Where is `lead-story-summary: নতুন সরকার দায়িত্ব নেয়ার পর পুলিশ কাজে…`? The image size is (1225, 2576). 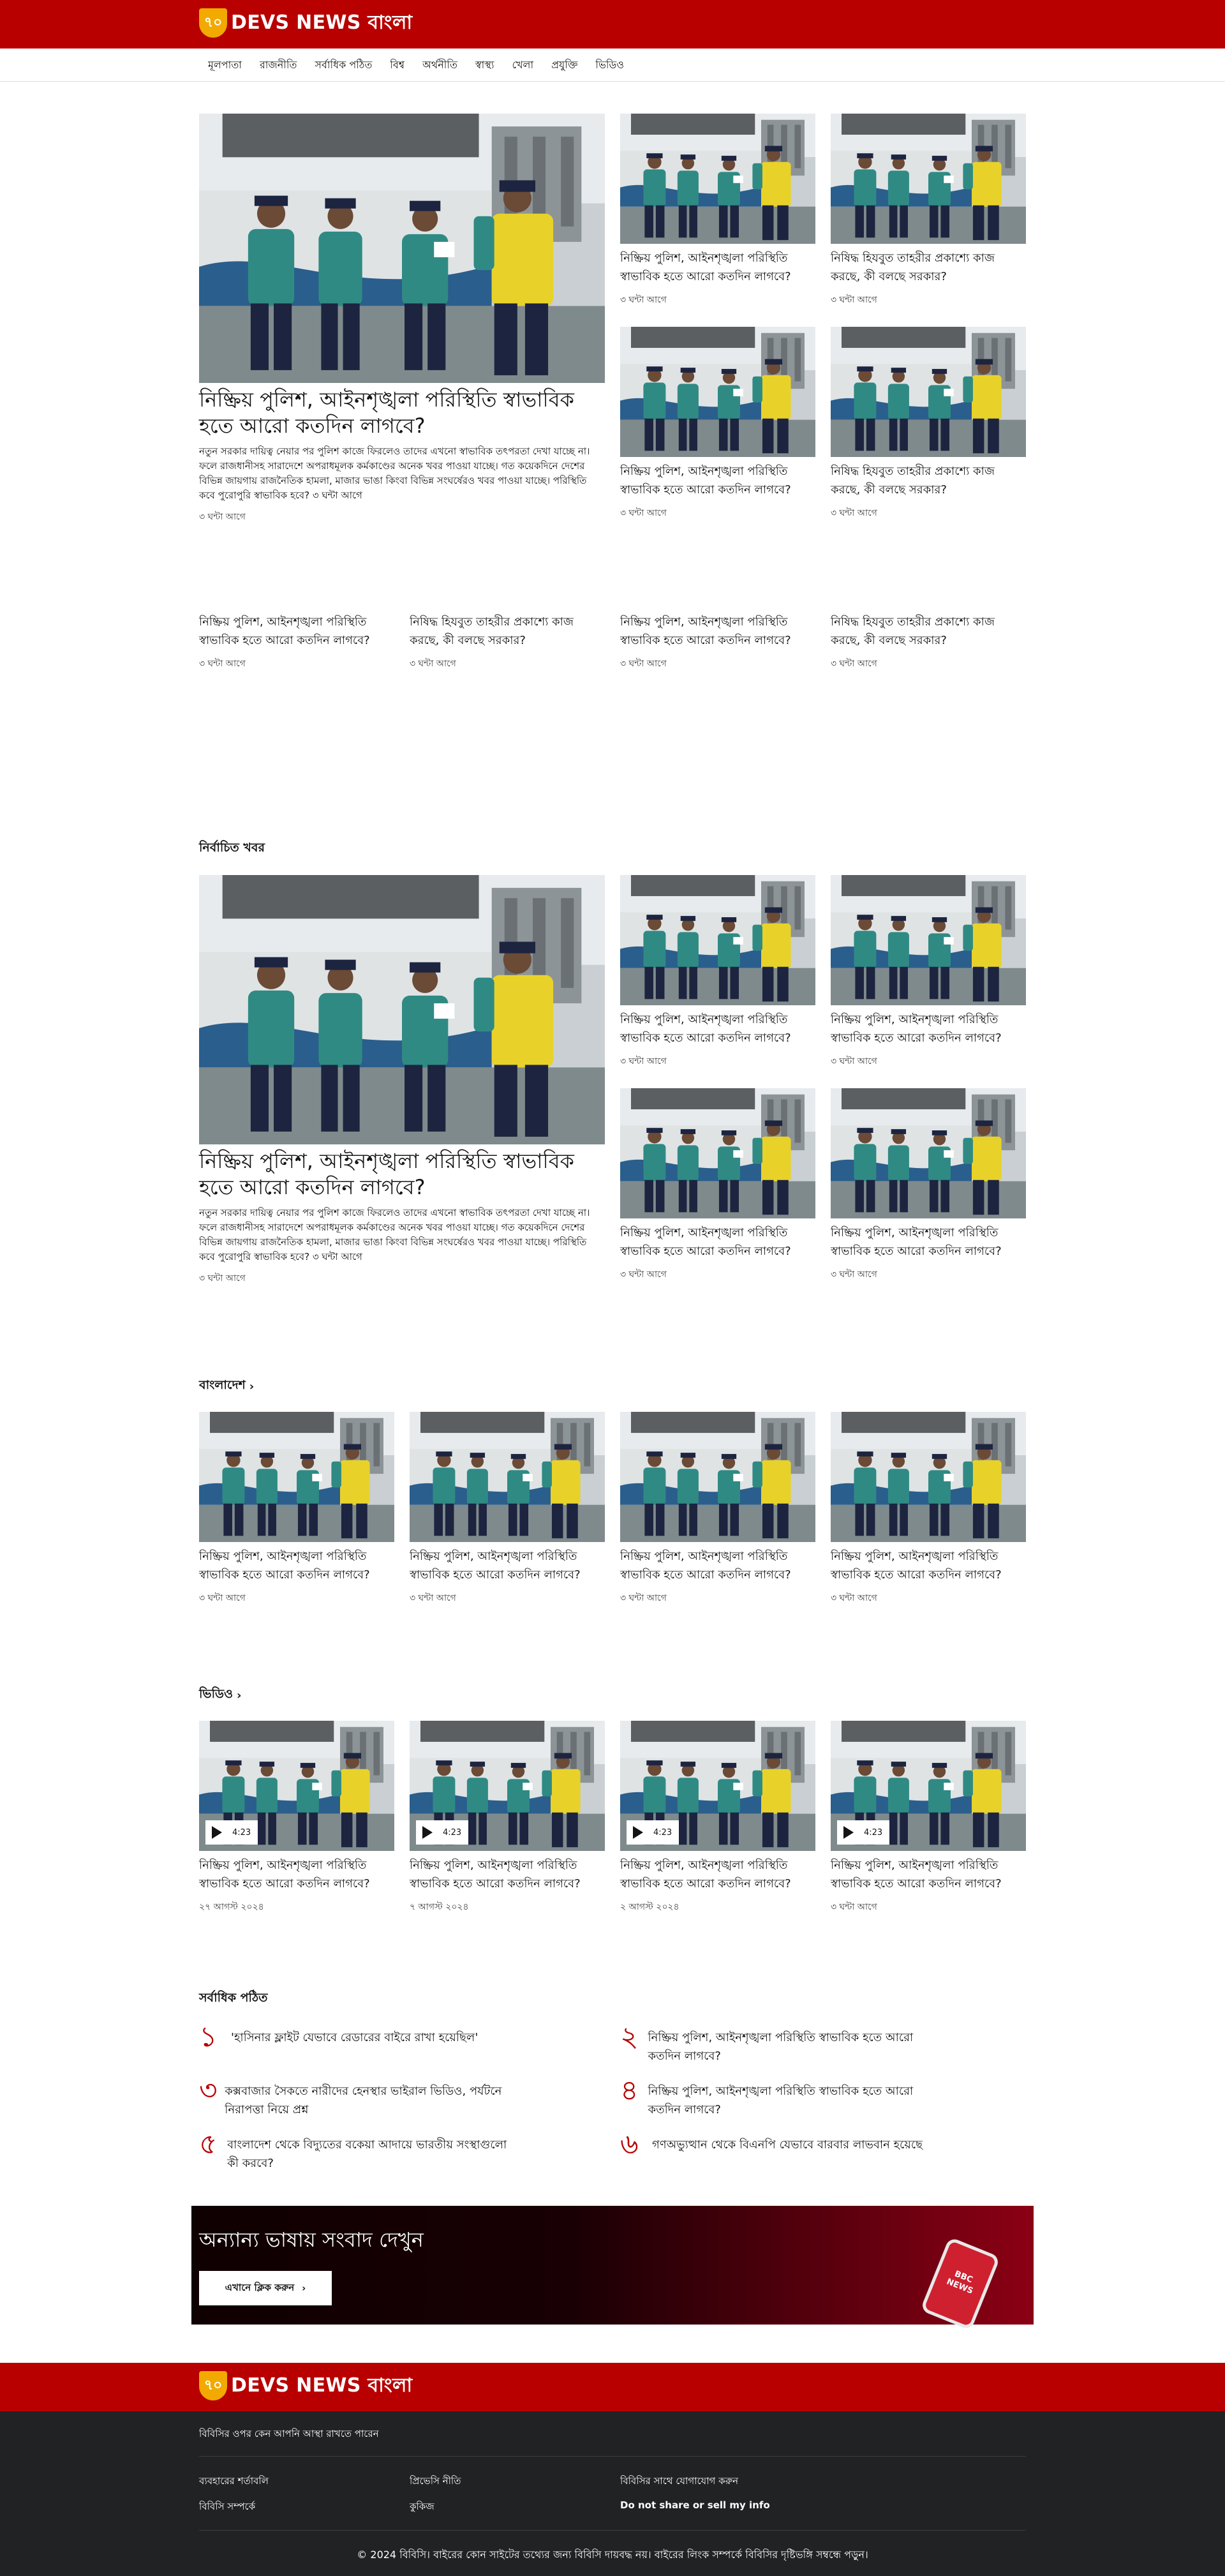
lead-story-summary: নতুন সরকার দায়িত্ব নেয়ার পর পুলিশ কাজে… is located at coordinates (394, 473).